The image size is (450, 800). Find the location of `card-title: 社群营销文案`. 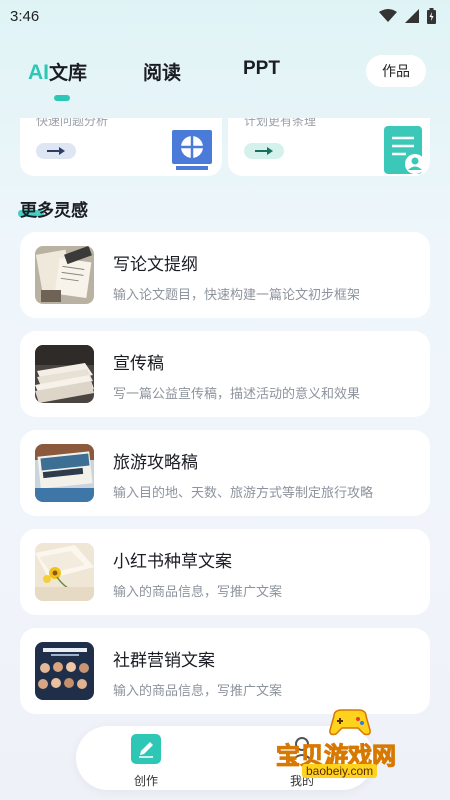

card-title: 社群营销文案 is located at coordinates (164, 661).